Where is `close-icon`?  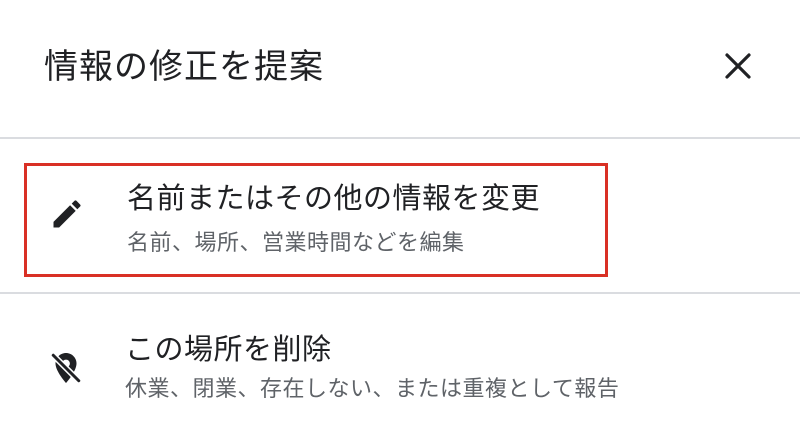 close-icon is located at coordinates (738, 66).